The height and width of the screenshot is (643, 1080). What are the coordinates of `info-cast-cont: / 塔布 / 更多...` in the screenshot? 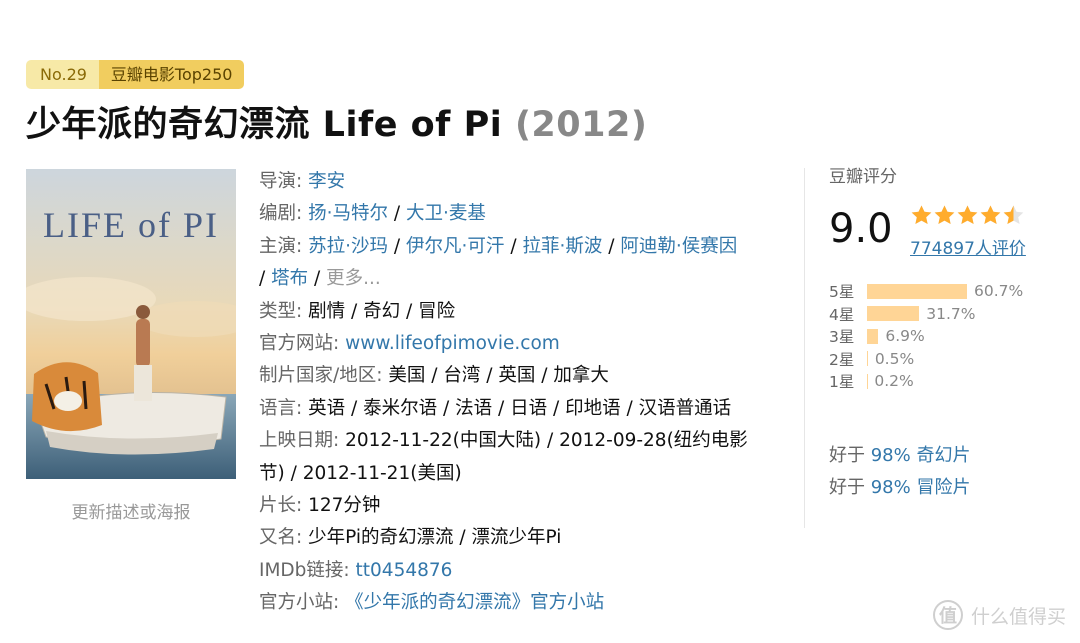 It's located at (320, 279).